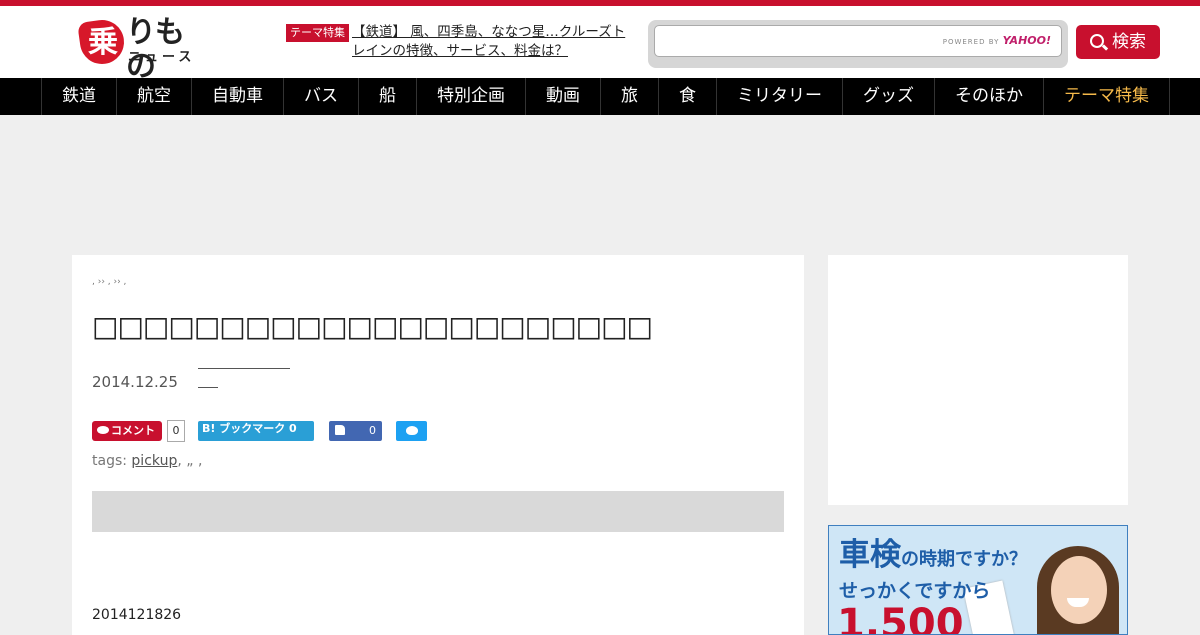 The width and height of the screenshot is (1200, 635). What do you see at coordinates (78, 96) in the screenshot?
I see `nav-item-railway: 鉄道` at bounding box center [78, 96].